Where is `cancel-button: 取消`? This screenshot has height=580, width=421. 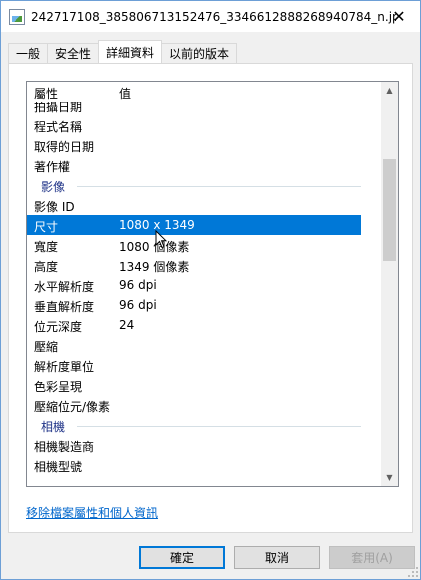 cancel-button: 取消 is located at coordinates (277, 557).